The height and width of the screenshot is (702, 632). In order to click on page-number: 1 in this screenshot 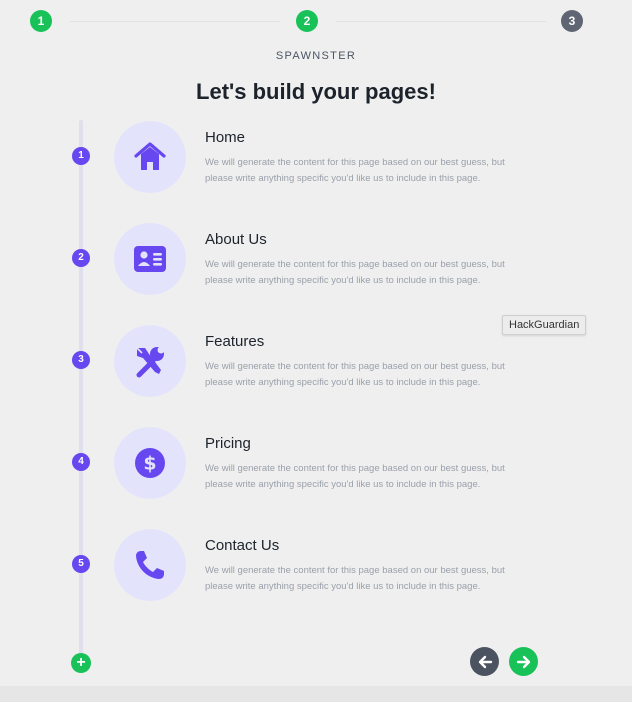, I will do `click(81, 156)`.